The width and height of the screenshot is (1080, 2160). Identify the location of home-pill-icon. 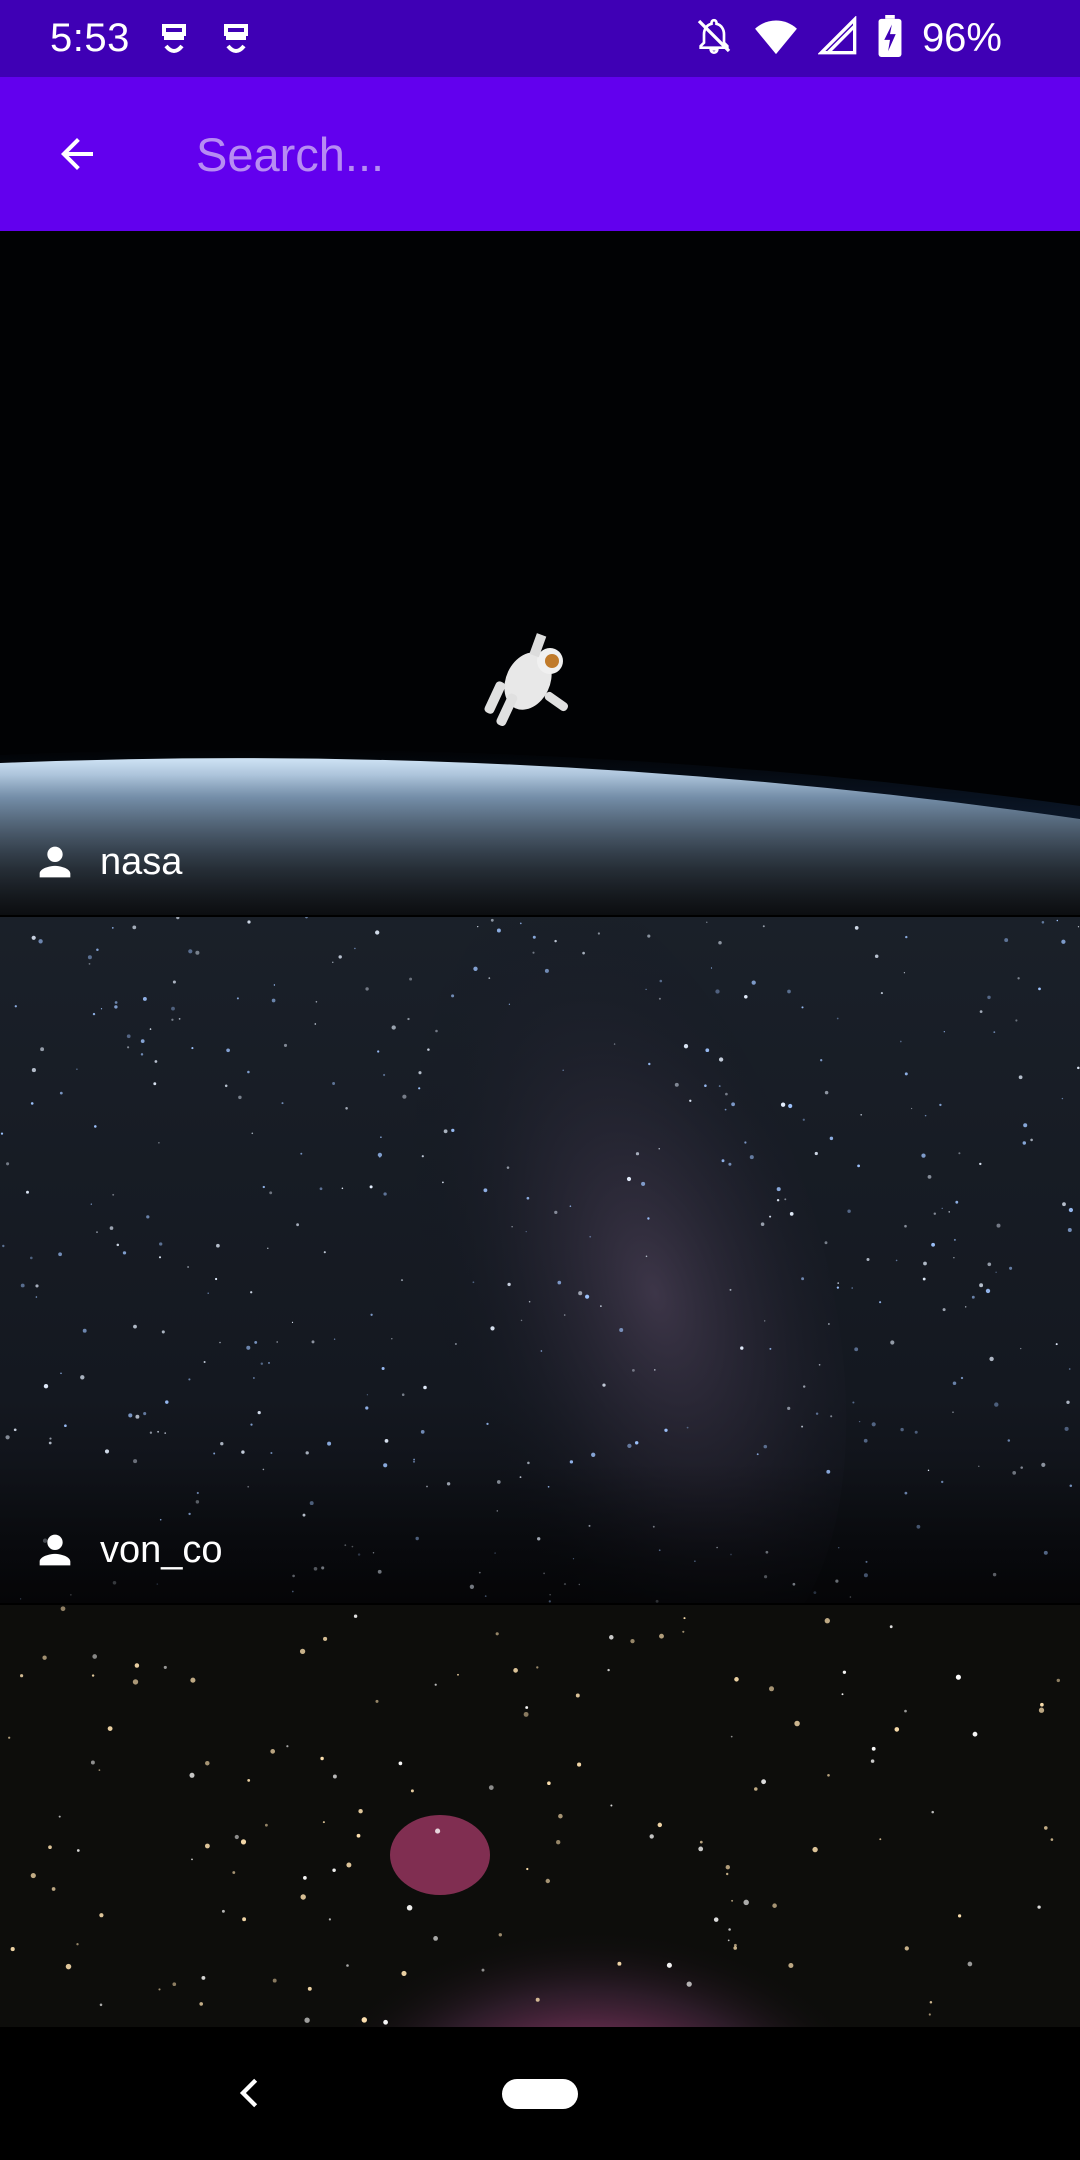
(540, 2094).